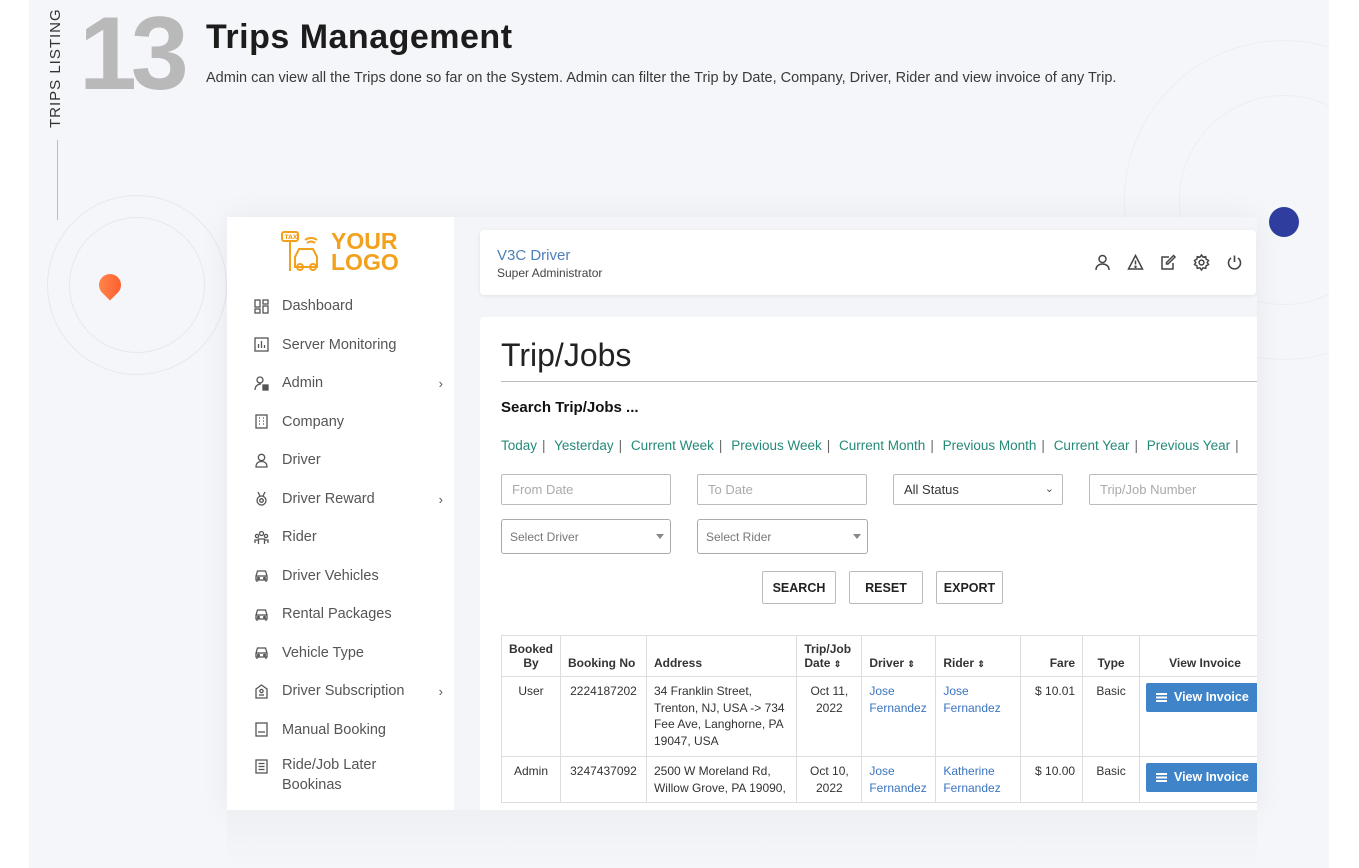 The height and width of the screenshot is (868, 1359). I want to click on cell-invoice: View Invoice, so click(1197, 716).